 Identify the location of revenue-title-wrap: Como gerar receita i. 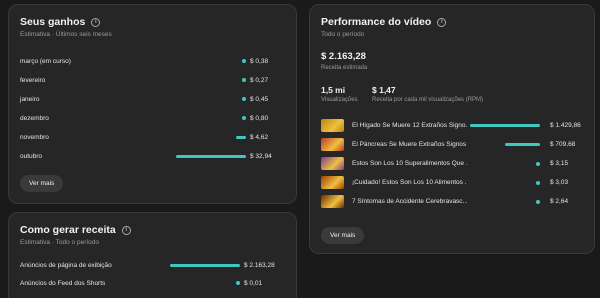
(75, 230).